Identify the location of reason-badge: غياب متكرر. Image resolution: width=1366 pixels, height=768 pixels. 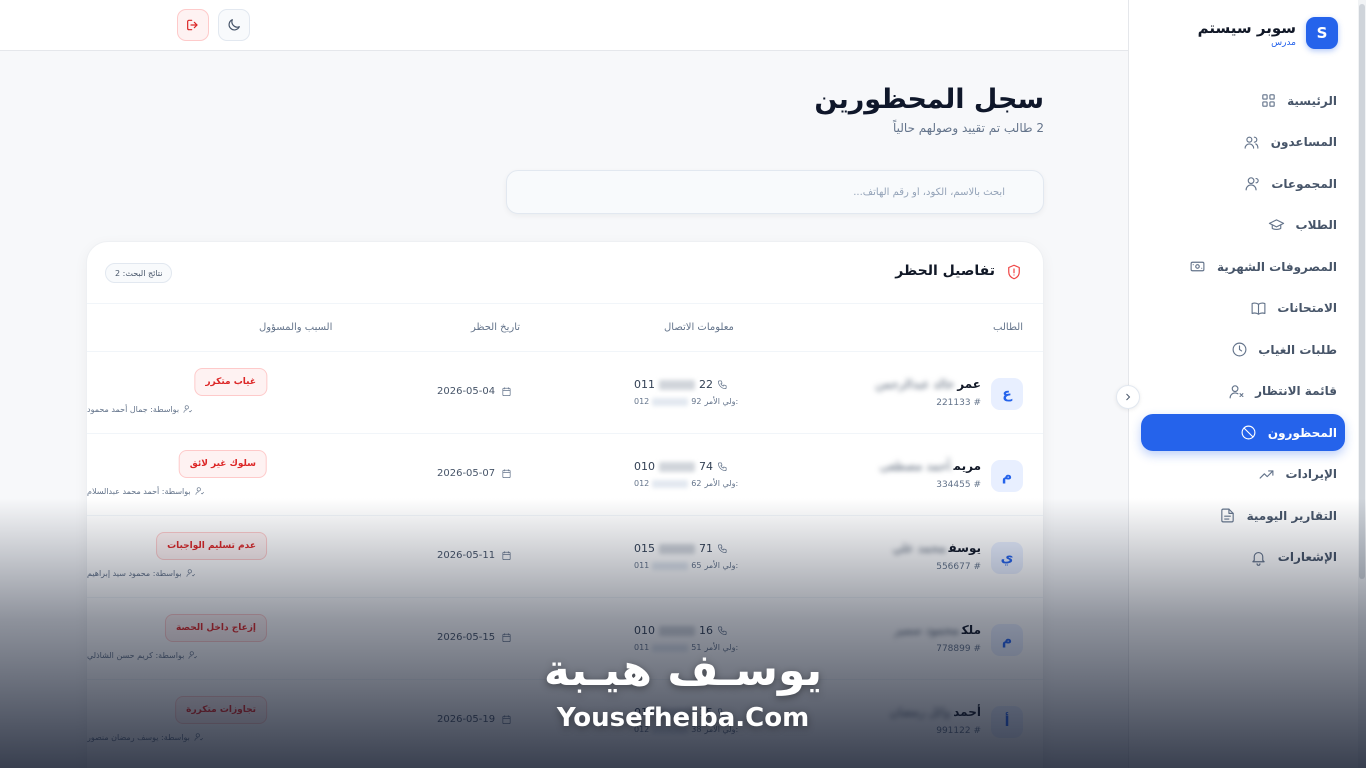
(230, 382).